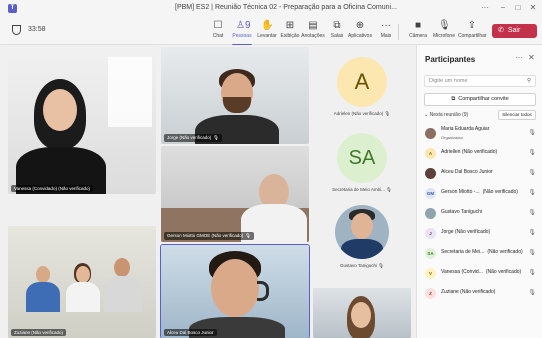 The height and width of the screenshot is (338, 542). Describe the element at coordinates (37, 29) in the screenshot. I see `meeting-timer: 33:58` at that location.